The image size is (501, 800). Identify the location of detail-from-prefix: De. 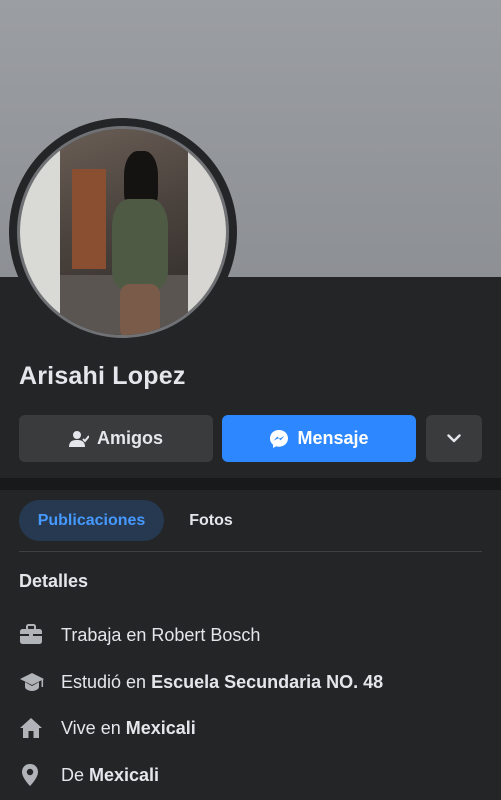
(75, 774).